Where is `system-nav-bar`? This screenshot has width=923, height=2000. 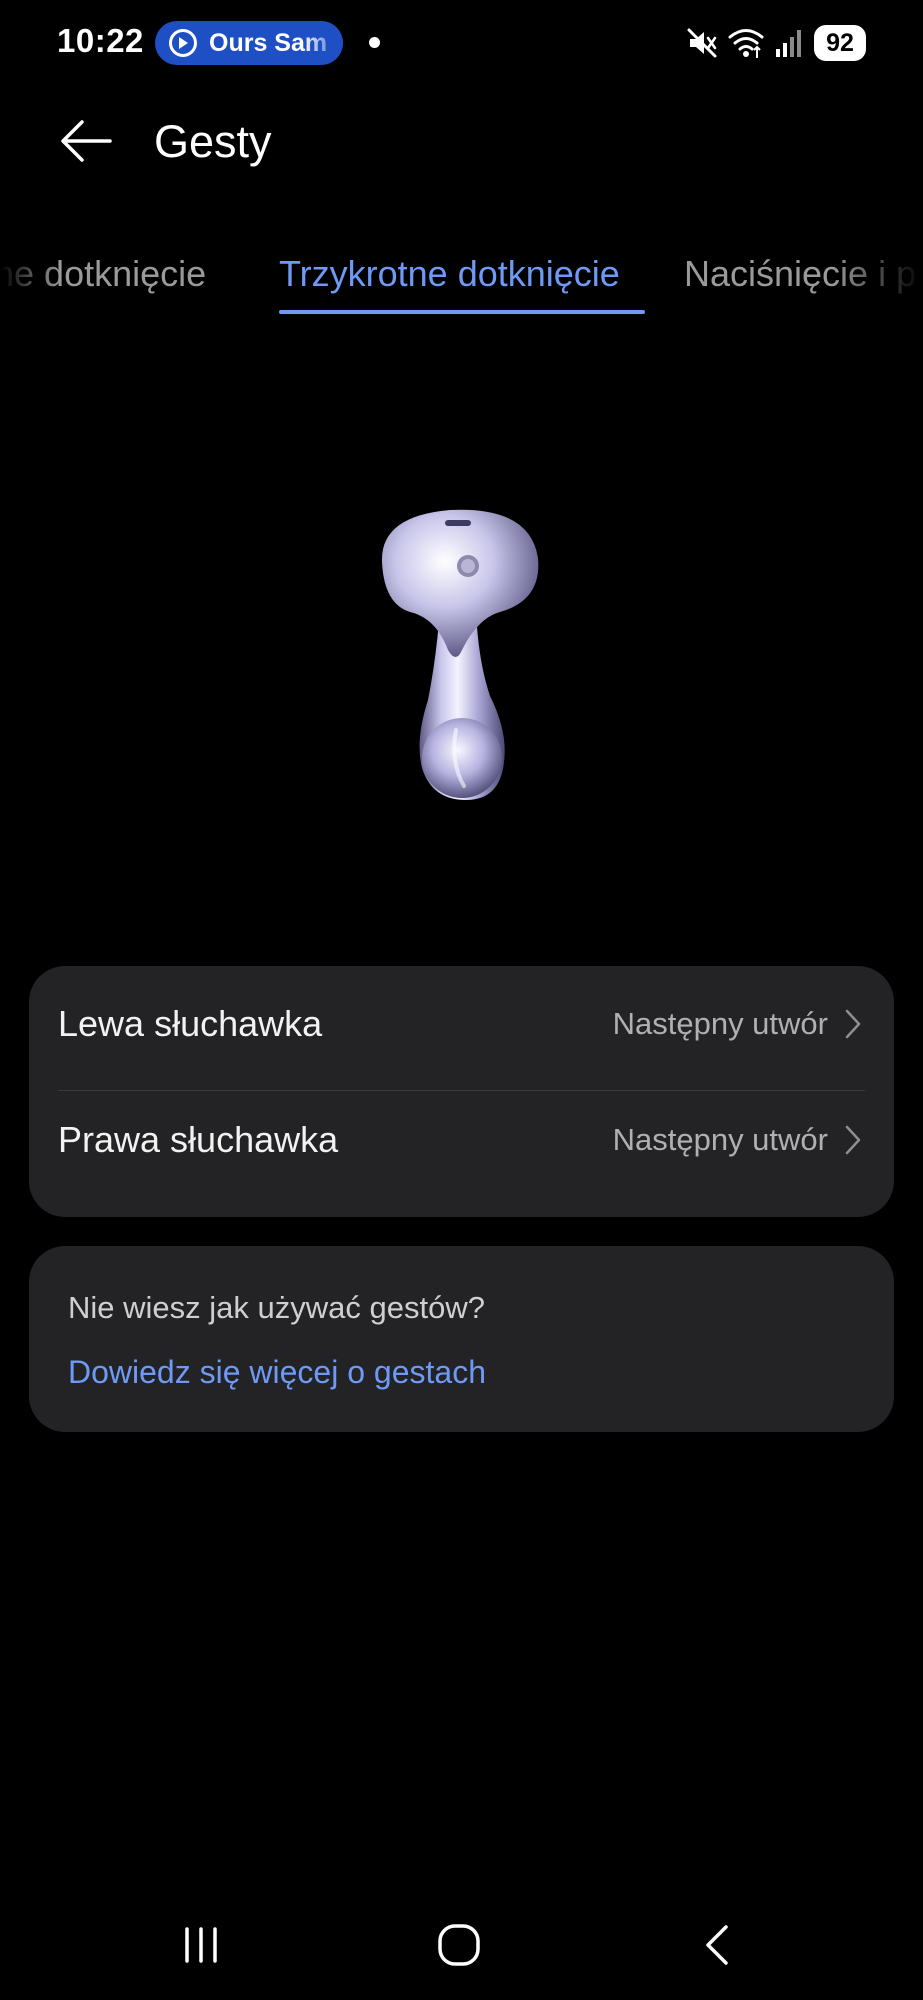
system-nav-bar is located at coordinates (461, 1945).